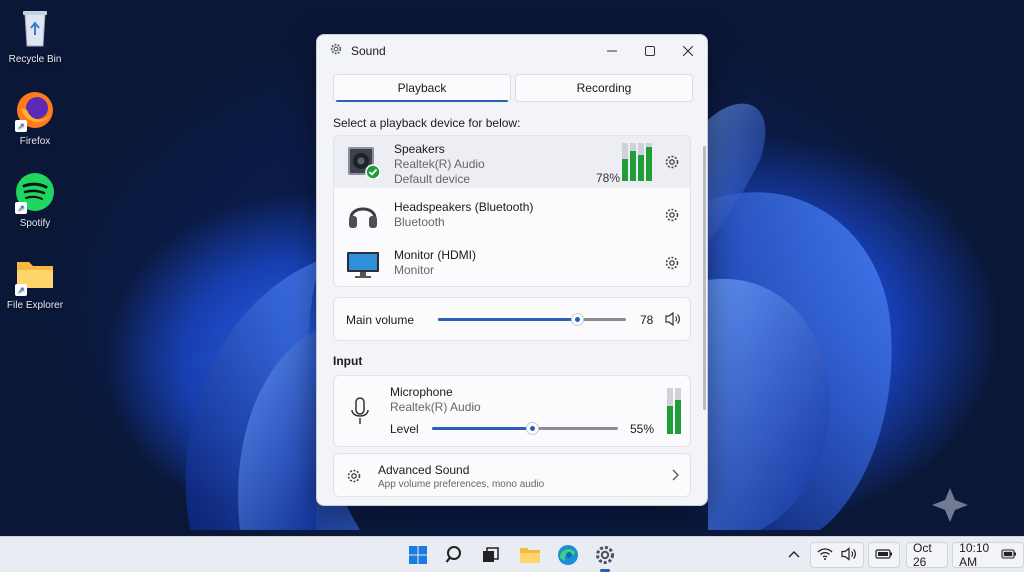 Image resolution: width=1024 pixels, height=572 pixels. I want to click on device-name: Headspeakers (Bluetooth), so click(464, 207).